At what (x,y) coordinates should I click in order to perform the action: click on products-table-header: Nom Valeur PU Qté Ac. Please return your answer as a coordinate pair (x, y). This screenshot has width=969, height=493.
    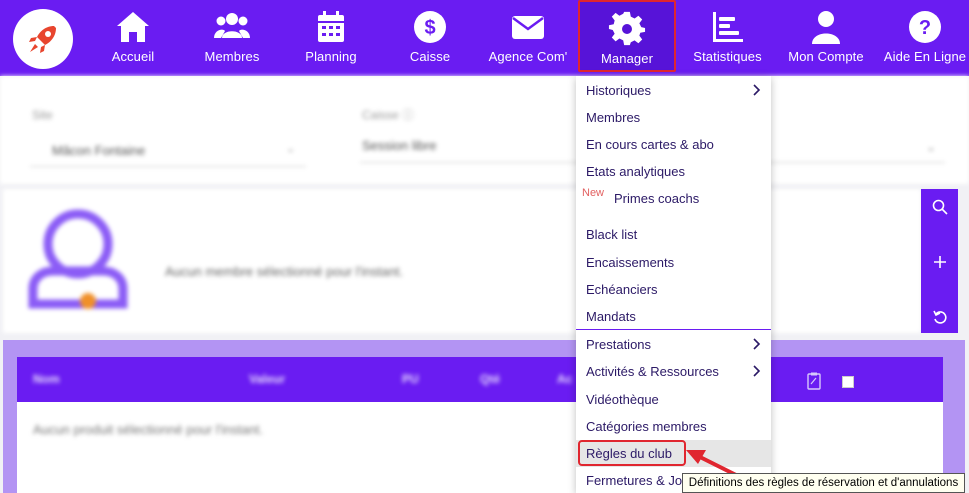
    Looking at the image, I should click on (480, 379).